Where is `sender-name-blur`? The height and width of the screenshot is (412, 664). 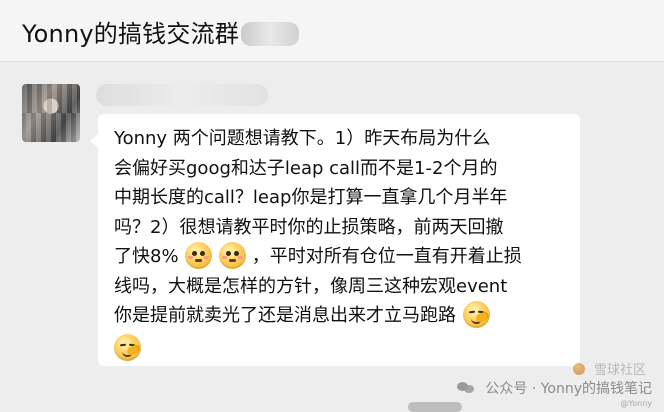 sender-name-blur is located at coordinates (182, 95).